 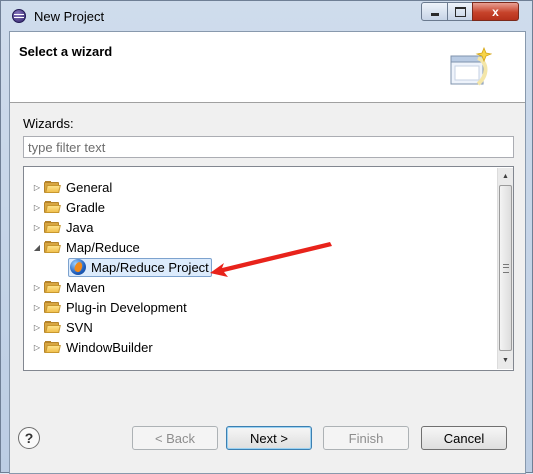 I want to click on finish-button: Finish, so click(x=366, y=438).